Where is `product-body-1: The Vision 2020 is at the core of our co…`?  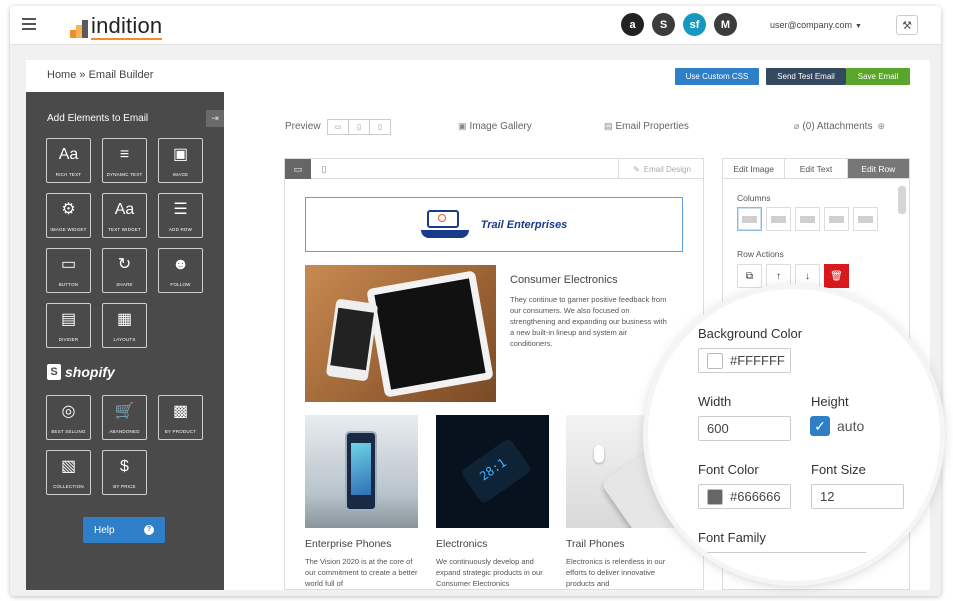 product-body-1: The Vision 2020 is at the core of our co… is located at coordinates (362, 572).